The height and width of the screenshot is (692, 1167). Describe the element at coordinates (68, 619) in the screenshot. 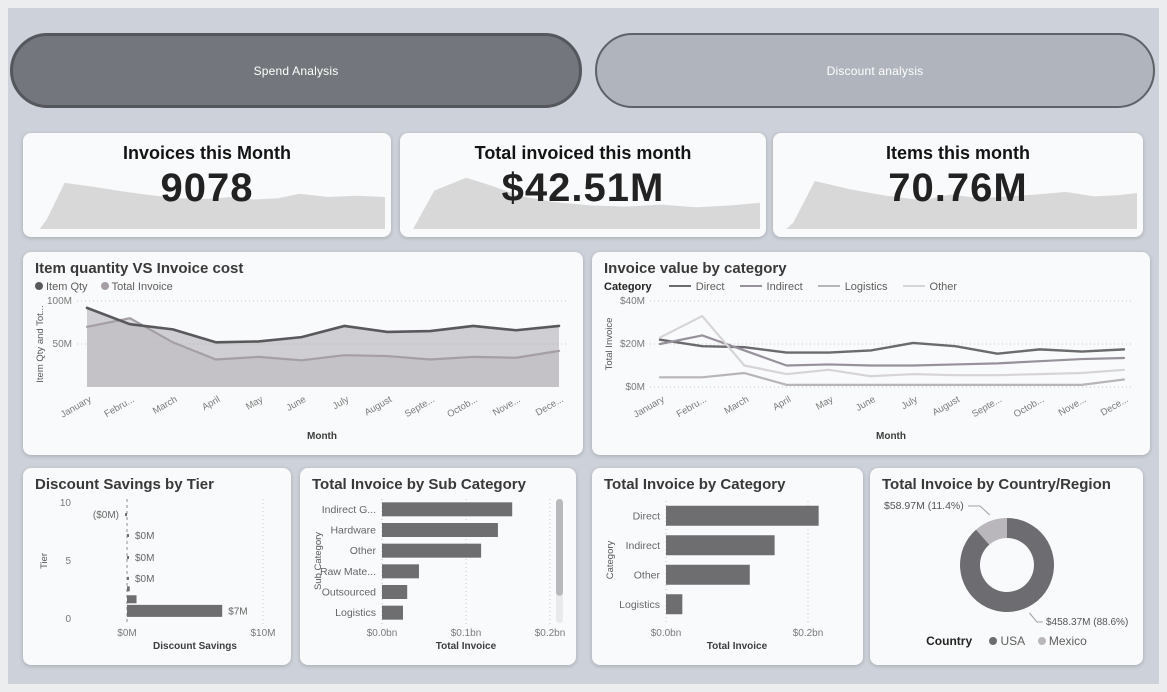

I see `axis-label: 0` at that location.